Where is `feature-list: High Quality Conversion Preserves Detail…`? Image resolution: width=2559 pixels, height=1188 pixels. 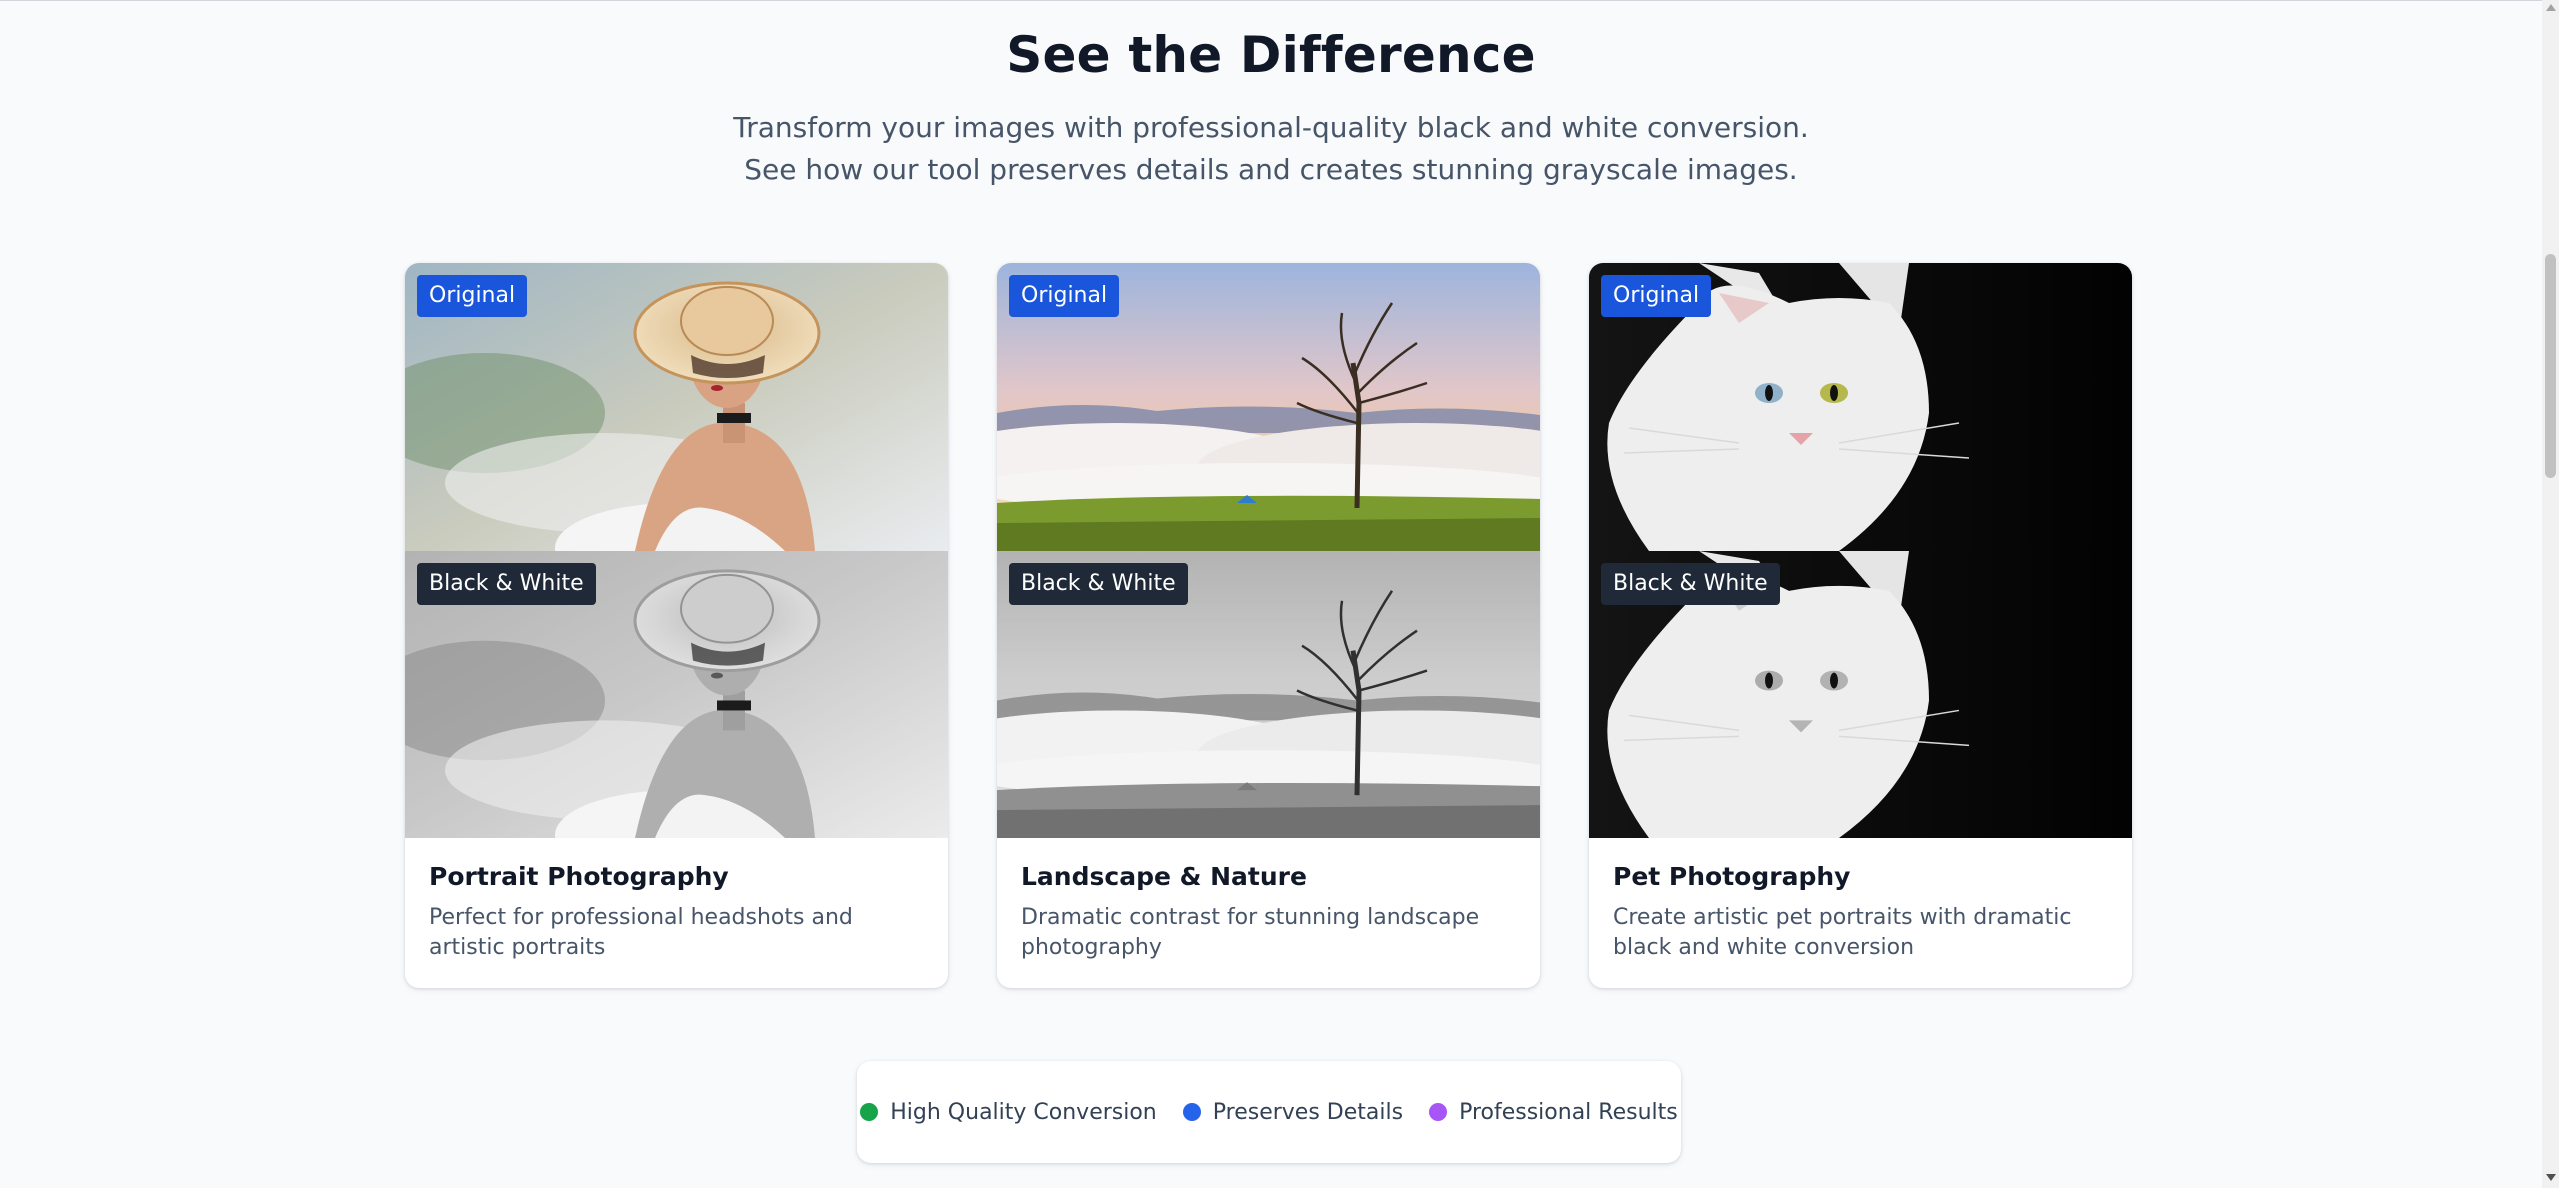
feature-list: High Quality Conversion Preserves Detail… is located at coordinates (1269, 1112).